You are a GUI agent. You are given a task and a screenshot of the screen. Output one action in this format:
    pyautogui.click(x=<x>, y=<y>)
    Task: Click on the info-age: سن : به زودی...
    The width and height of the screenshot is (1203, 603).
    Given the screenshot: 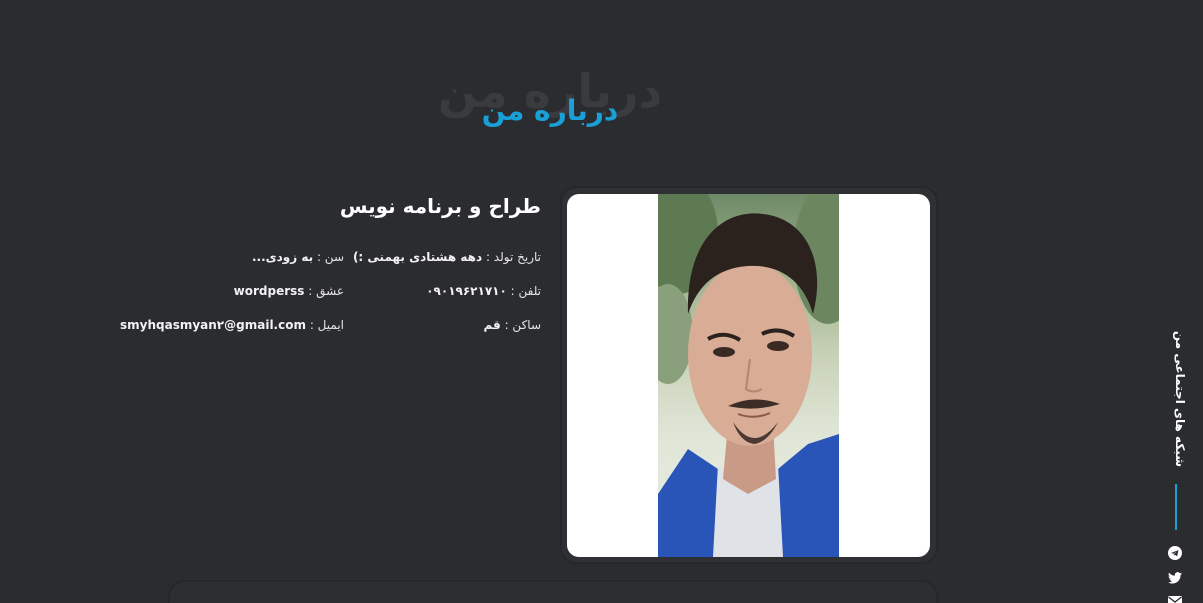 What is the action you would take?
    pyautogui.click(x=298, y=257)
    